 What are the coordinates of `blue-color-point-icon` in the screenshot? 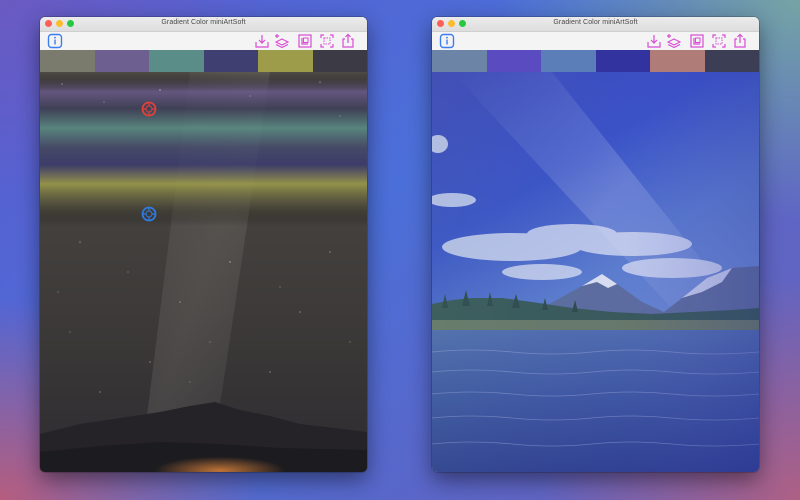 It's located at (149, 214).